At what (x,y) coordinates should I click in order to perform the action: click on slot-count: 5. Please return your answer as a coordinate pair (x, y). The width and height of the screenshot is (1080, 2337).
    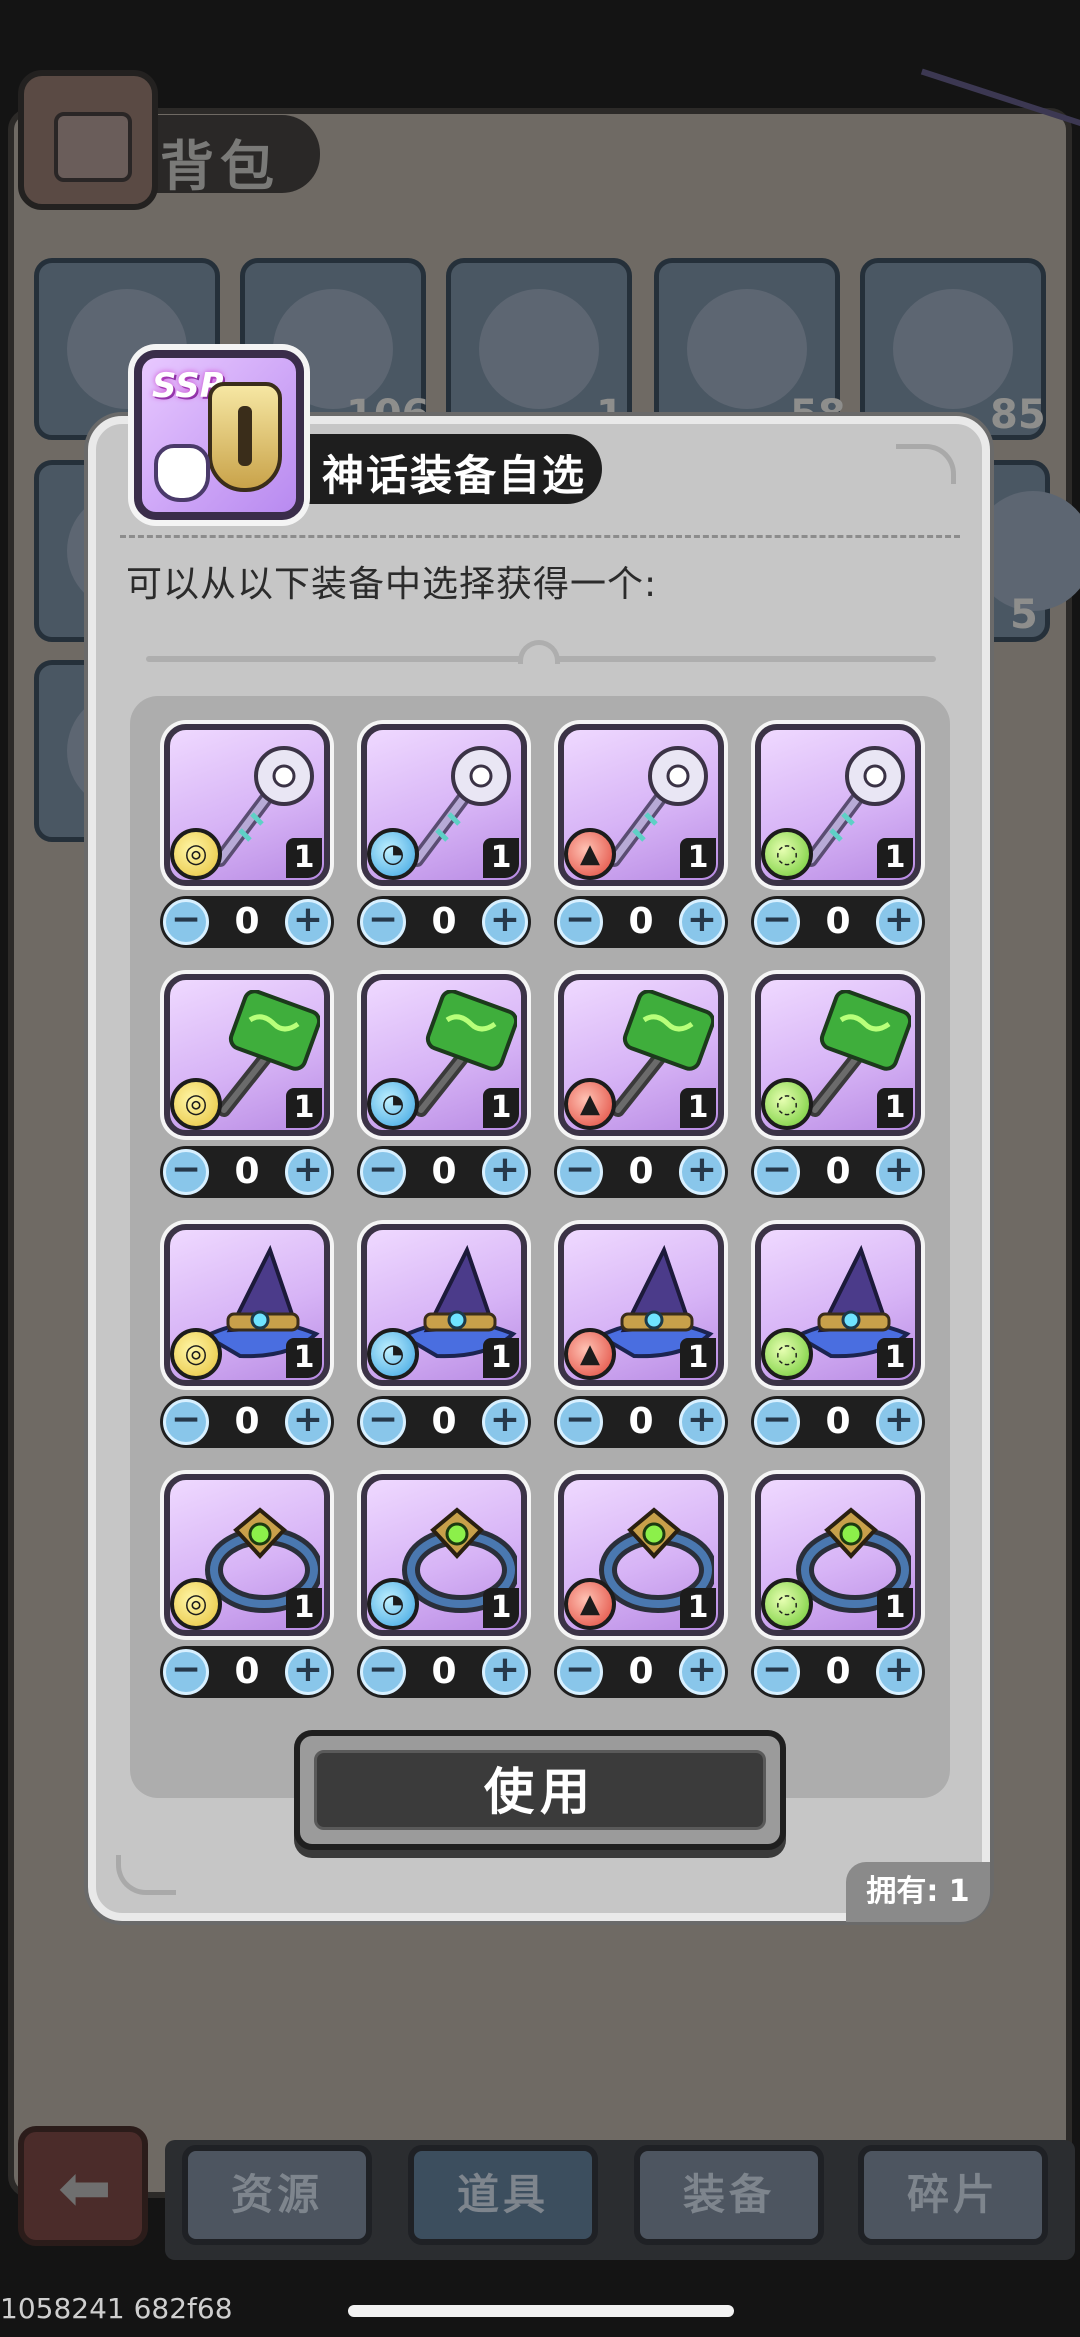
    Looking at the image, I should click on (1024, 615).